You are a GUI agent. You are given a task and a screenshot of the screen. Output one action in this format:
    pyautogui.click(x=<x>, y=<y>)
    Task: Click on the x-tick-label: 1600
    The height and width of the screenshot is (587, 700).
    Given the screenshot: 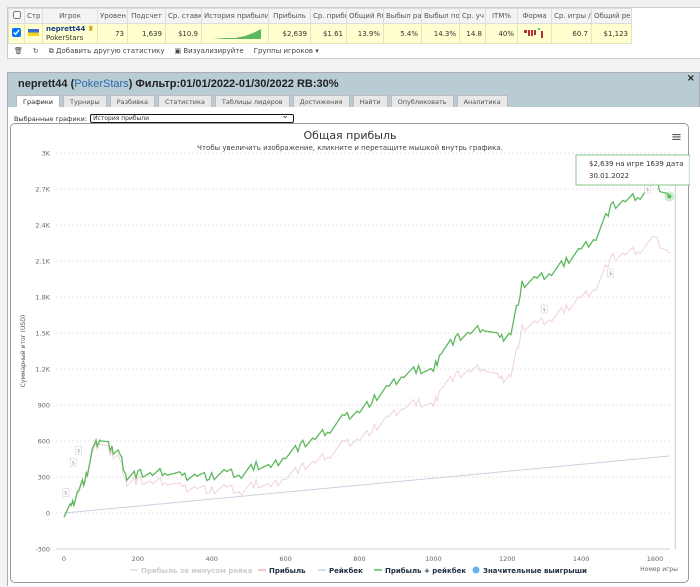 What is the action you would take?
    pyautogui.click(x=655, y=559)
    